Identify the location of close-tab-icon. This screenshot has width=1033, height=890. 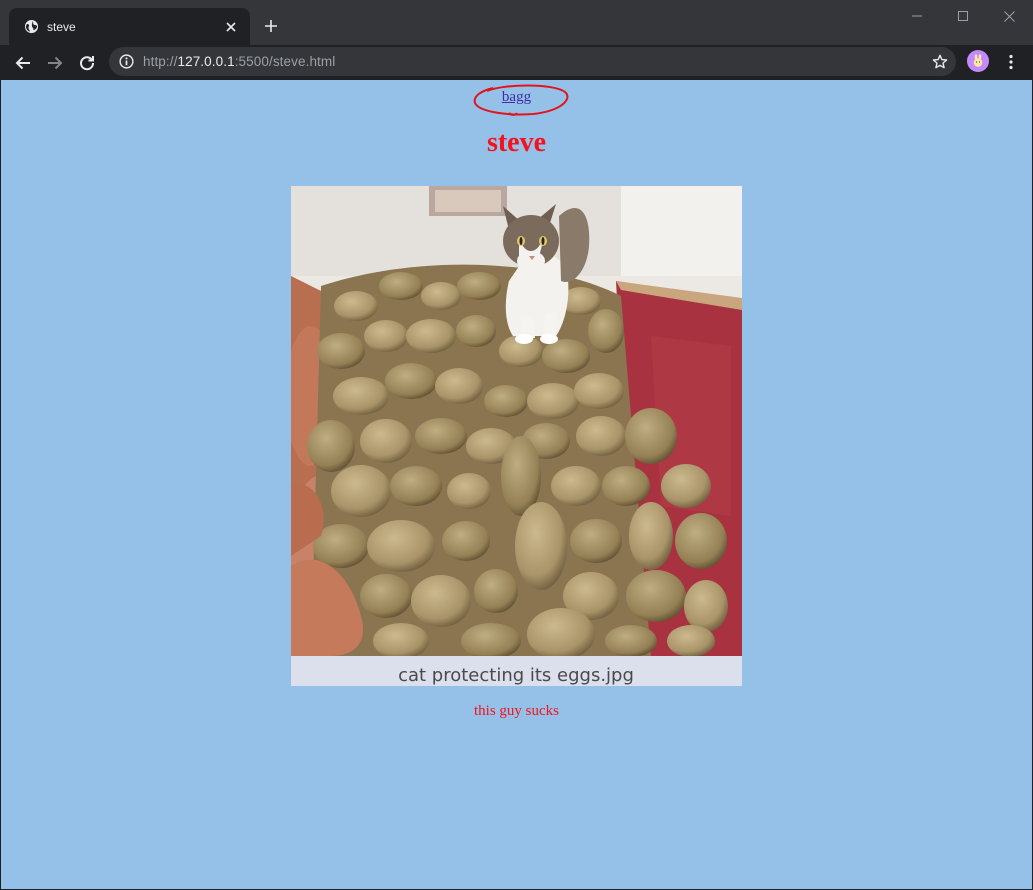
(231, 27).